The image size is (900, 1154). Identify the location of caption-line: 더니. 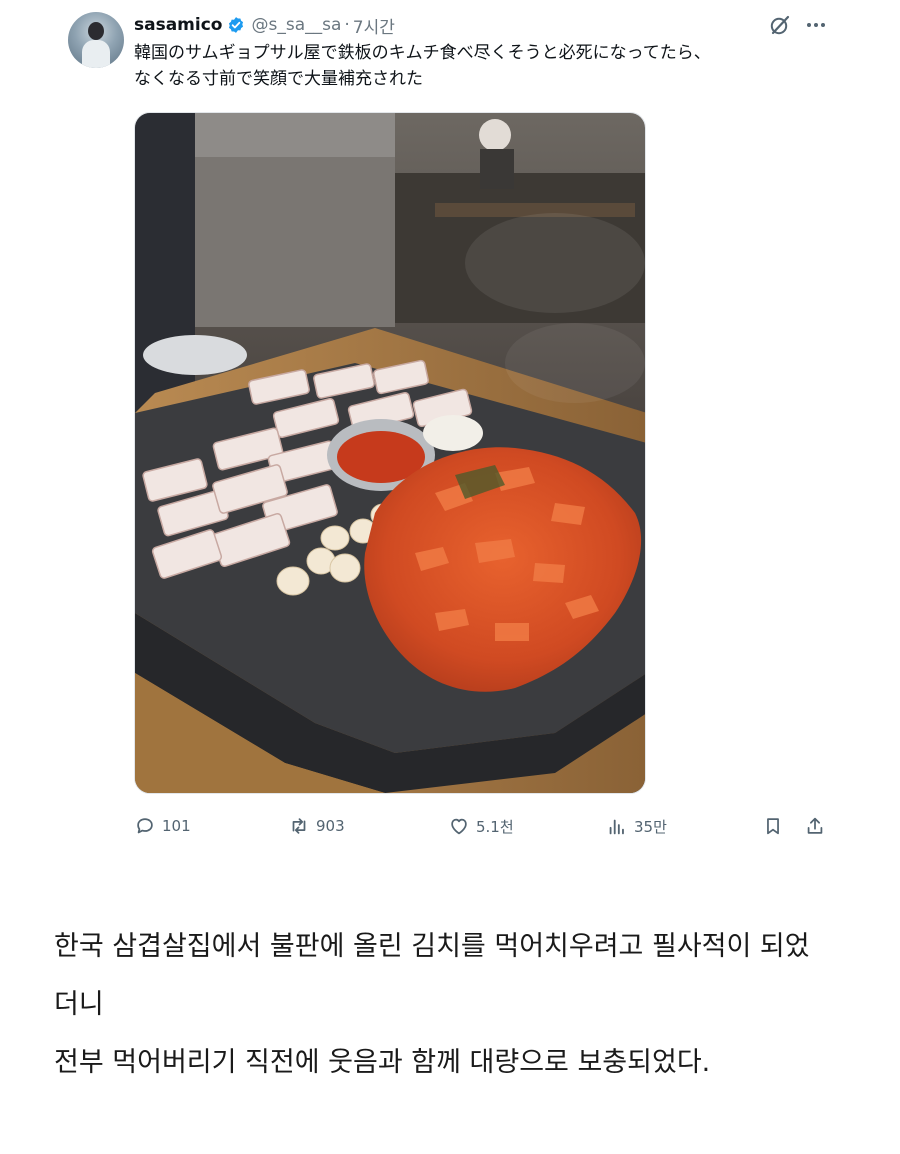
(79, 1004).